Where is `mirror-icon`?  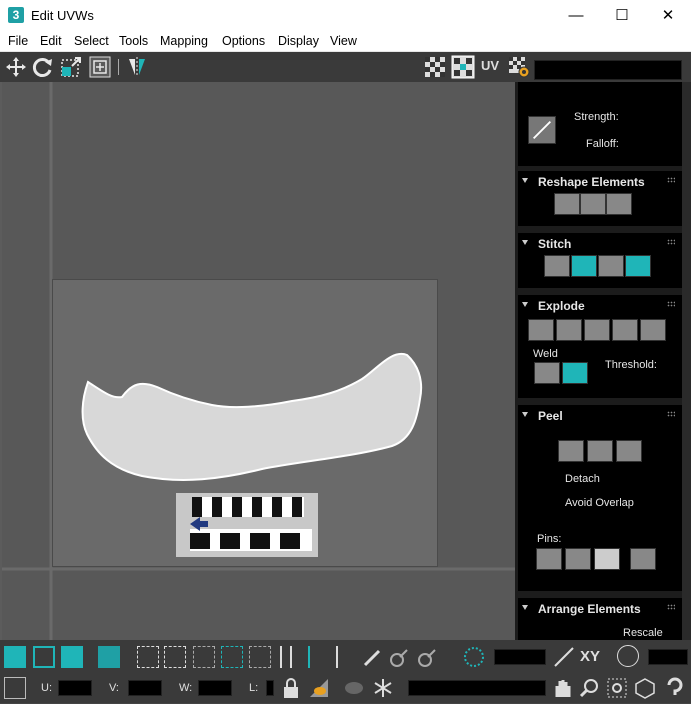
mirror-icon is located at coordinates (137, 67).